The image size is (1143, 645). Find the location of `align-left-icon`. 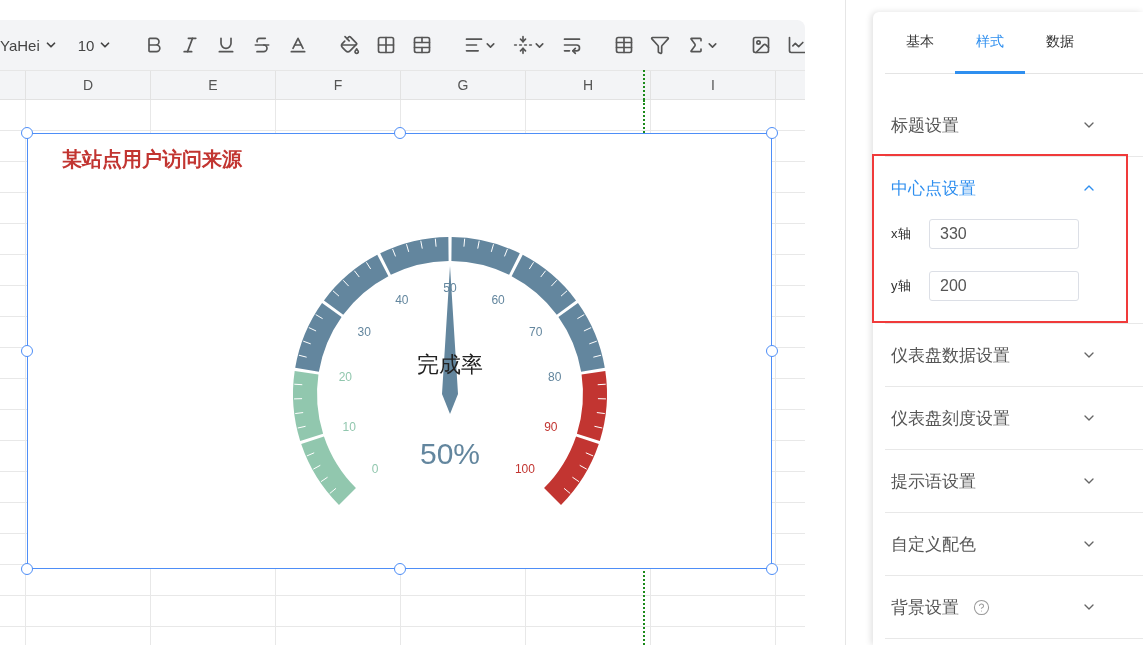

align-left-icon is located at coordinates (474, 45).